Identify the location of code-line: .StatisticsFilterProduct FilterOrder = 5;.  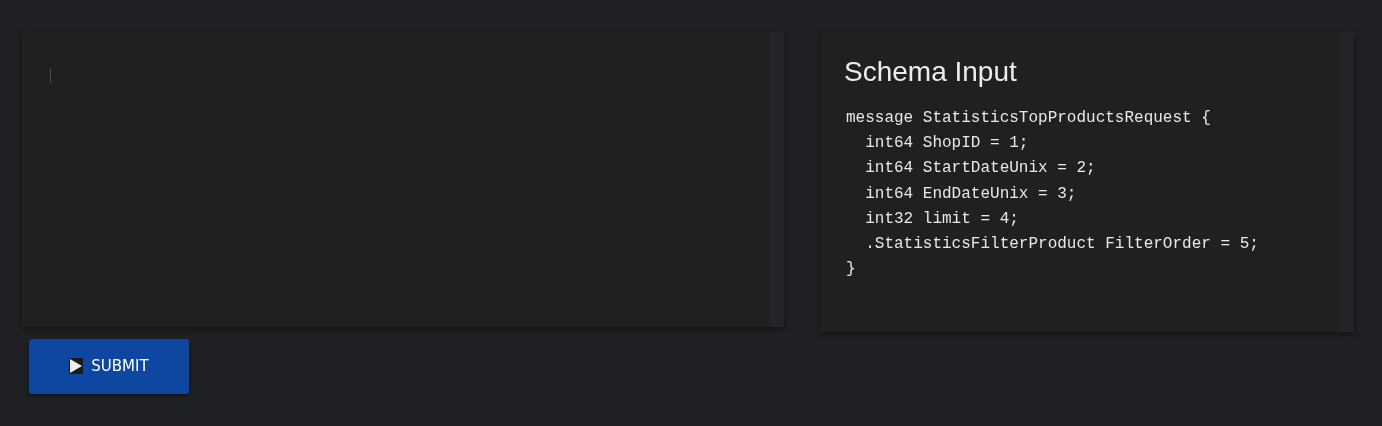
(1061, 244).